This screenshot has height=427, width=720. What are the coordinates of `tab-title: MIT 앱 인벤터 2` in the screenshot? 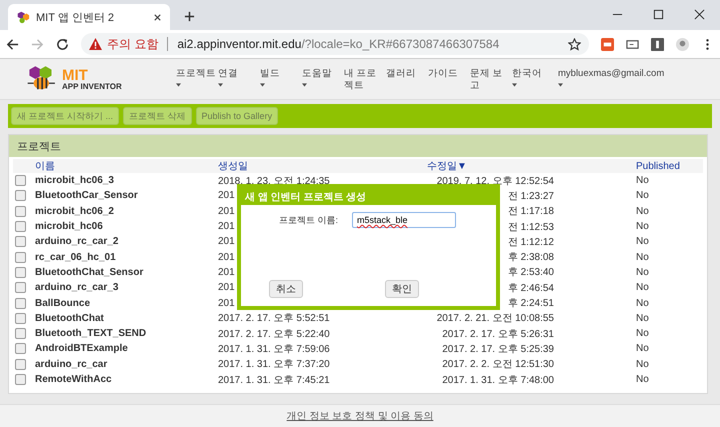 It's located at (76, 17).